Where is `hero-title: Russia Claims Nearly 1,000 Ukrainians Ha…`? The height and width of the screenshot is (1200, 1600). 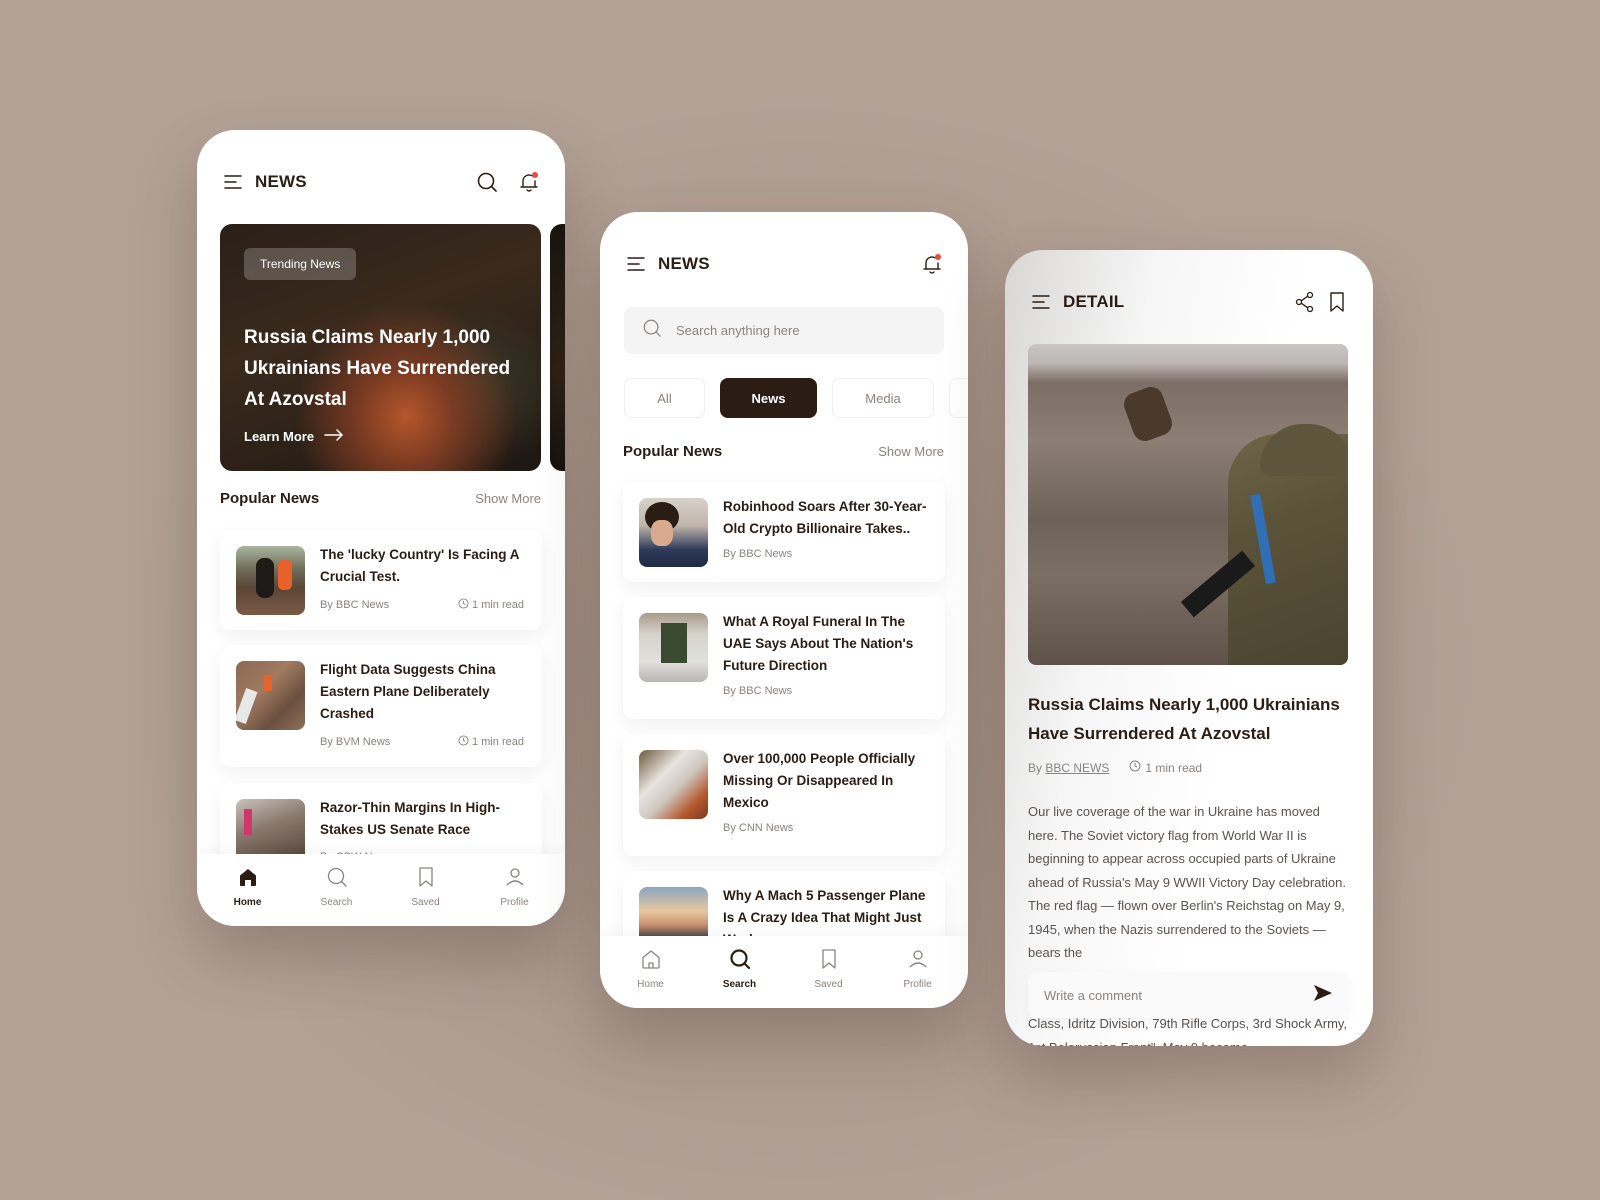
hero-title: Russia Claims Nearly 1,000 Ukrainians Ha… is located at coordinates (377, 368).